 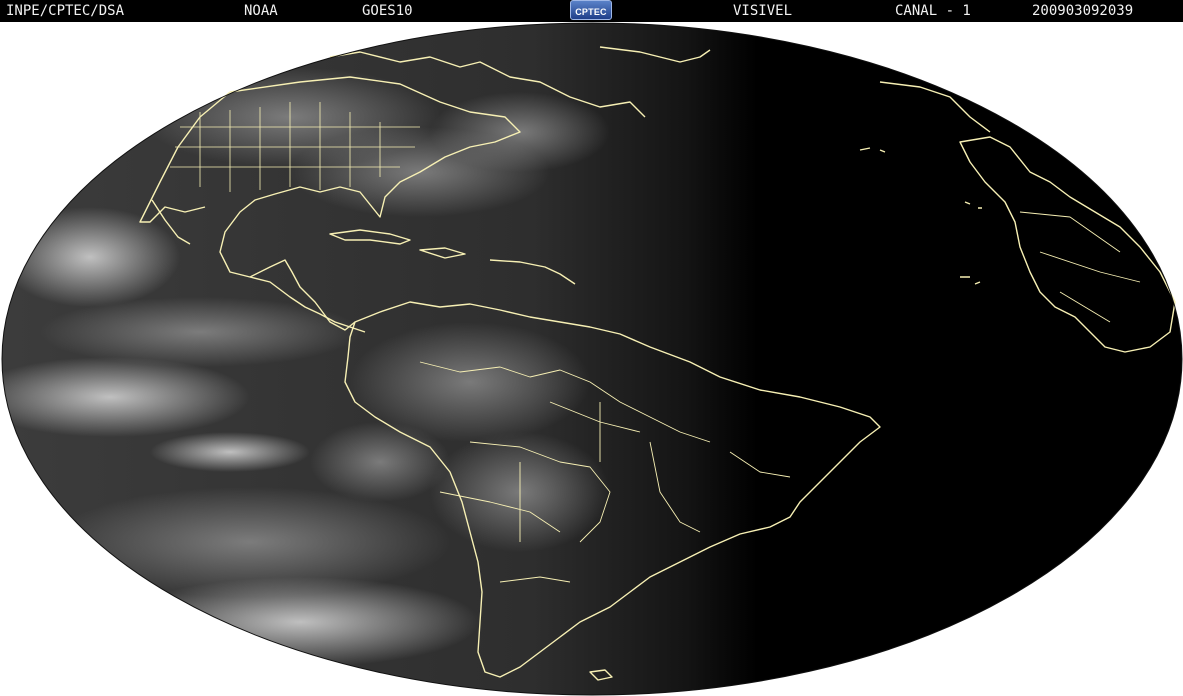 I want to click on timestamp-label: 200903092039, so click(x=1083, y=11).